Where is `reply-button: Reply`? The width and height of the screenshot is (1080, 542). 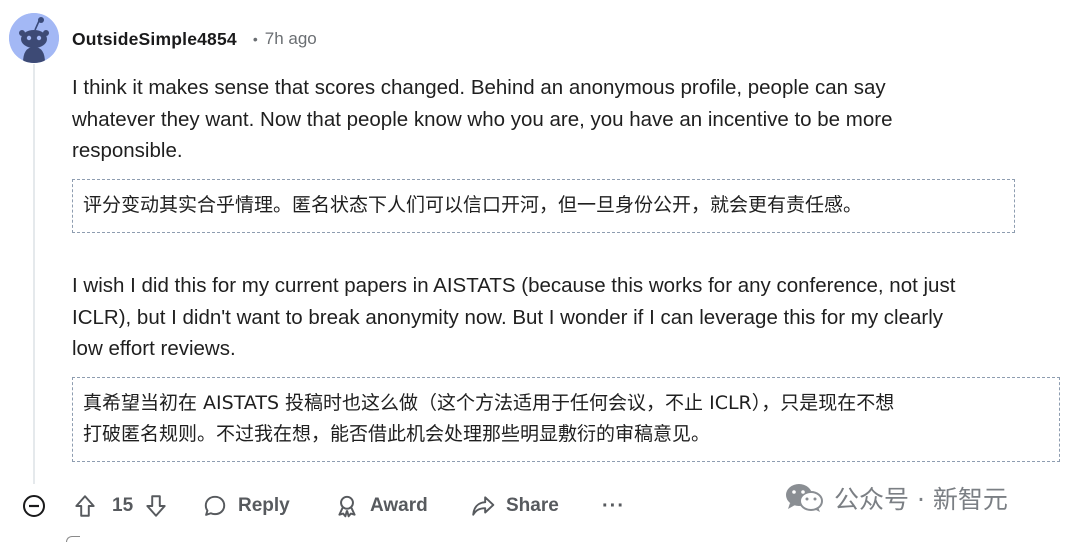
reply-button: Reply is located at coordinates (246, 506).